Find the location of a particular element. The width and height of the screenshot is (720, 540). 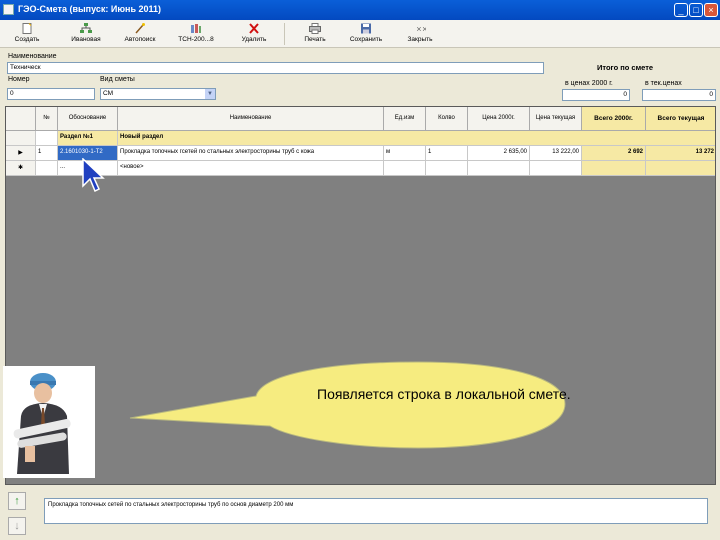

delete-button: Удалить is located at coordinates (254, 33).